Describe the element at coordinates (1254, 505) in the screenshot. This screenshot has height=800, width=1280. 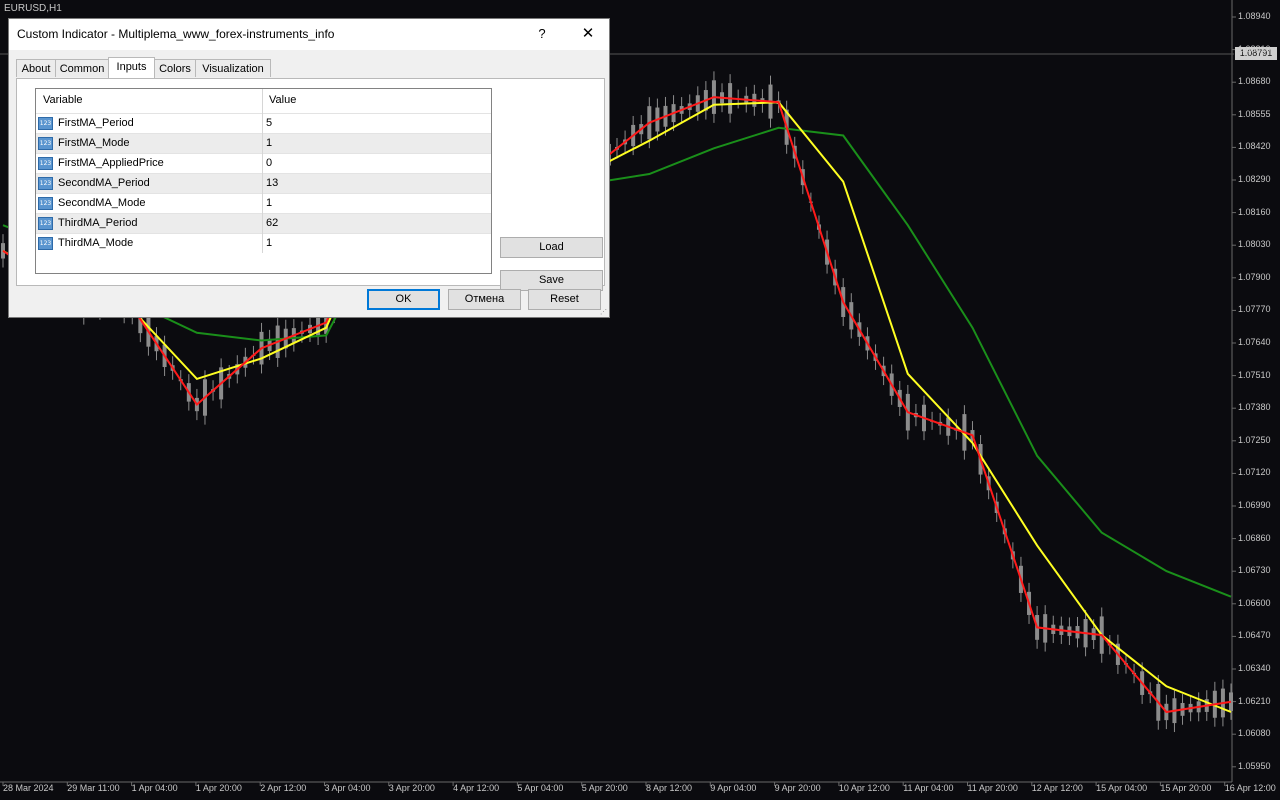
I see `price-tick-label: 1.06990` at that location.